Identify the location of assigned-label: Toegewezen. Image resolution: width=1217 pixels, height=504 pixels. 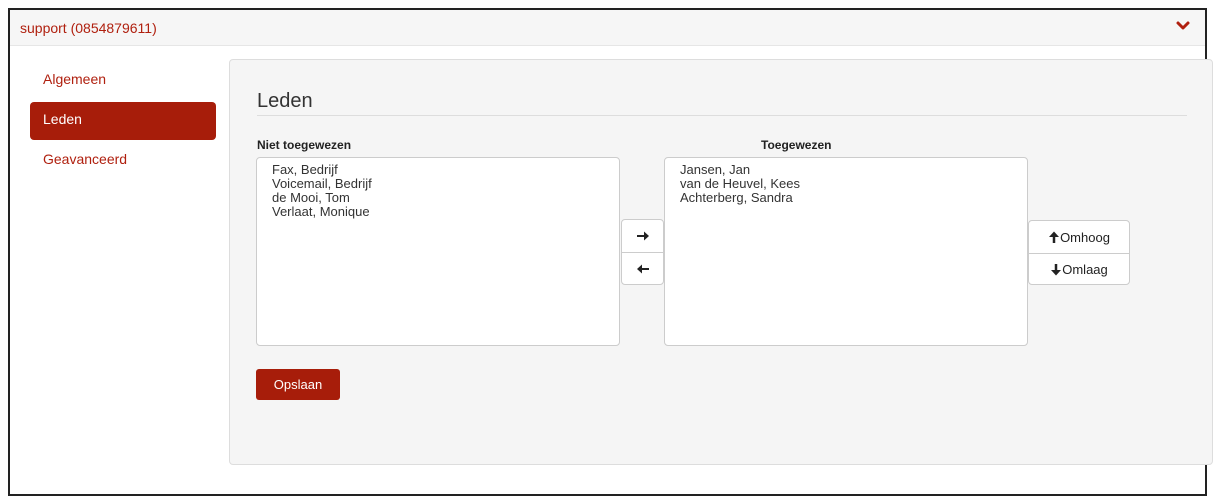
(796, 145).